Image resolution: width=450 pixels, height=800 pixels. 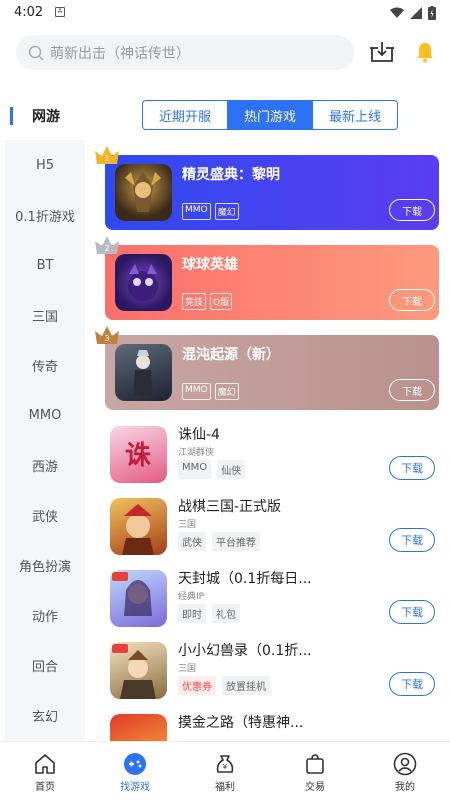 I want to click on rank-3-crown-icon: 3, so click(x=107, y=335).